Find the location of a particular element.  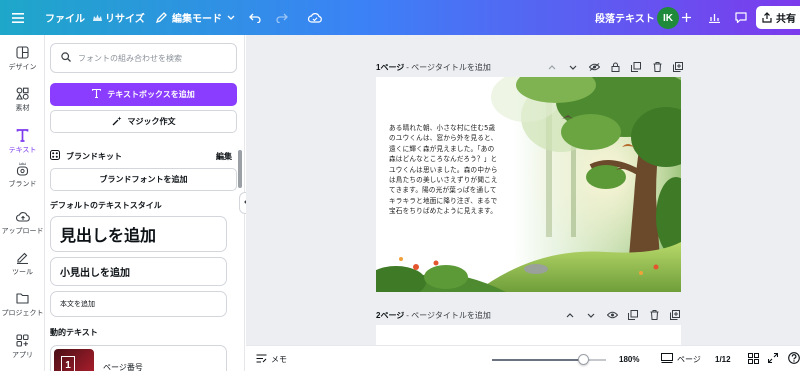

page1-label: 1ページ is located at coordinates (390, 67).